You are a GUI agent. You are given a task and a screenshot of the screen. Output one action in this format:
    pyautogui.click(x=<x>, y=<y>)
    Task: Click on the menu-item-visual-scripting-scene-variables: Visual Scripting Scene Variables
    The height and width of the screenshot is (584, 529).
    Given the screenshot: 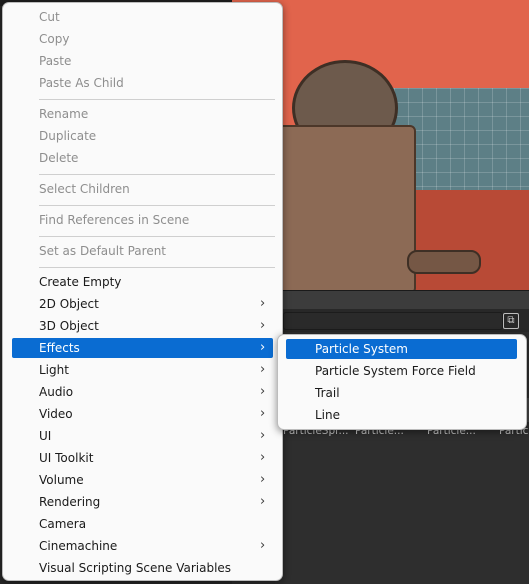 What is the action you would take?
    pyautogui.click(x=142, y=568)
    